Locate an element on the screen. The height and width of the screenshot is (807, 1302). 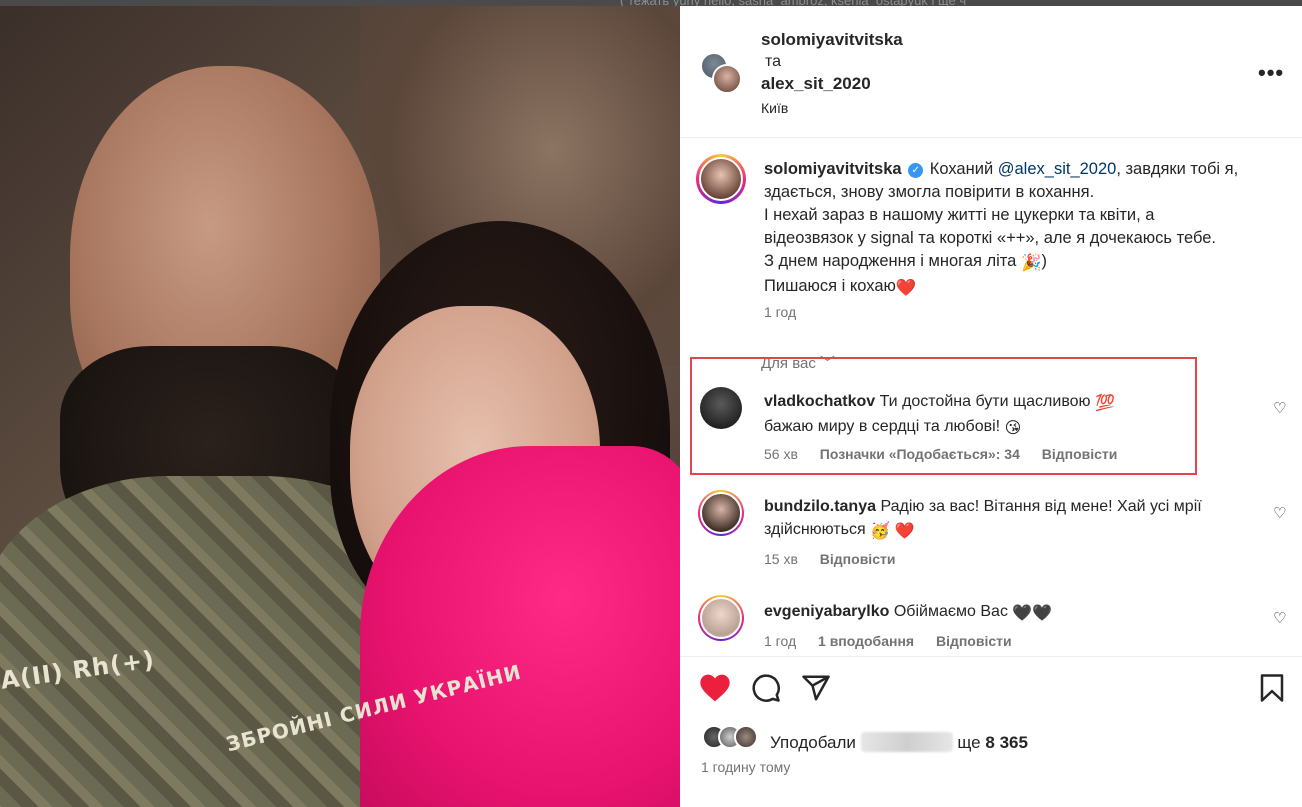
comment-avatar-vladkochatkov is located at coordinates (721, 408).